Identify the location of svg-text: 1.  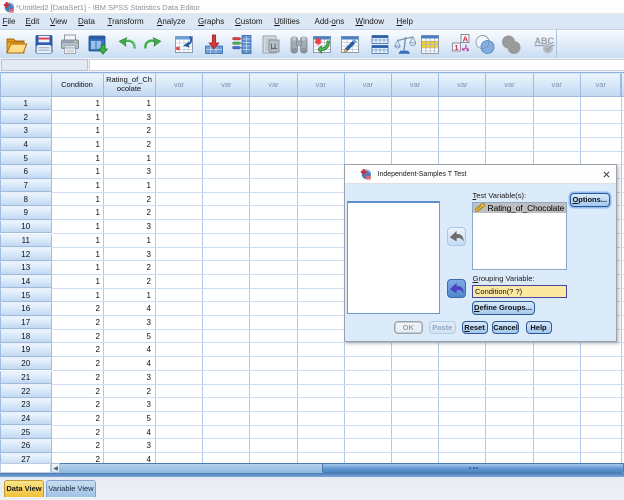
(456, 46).